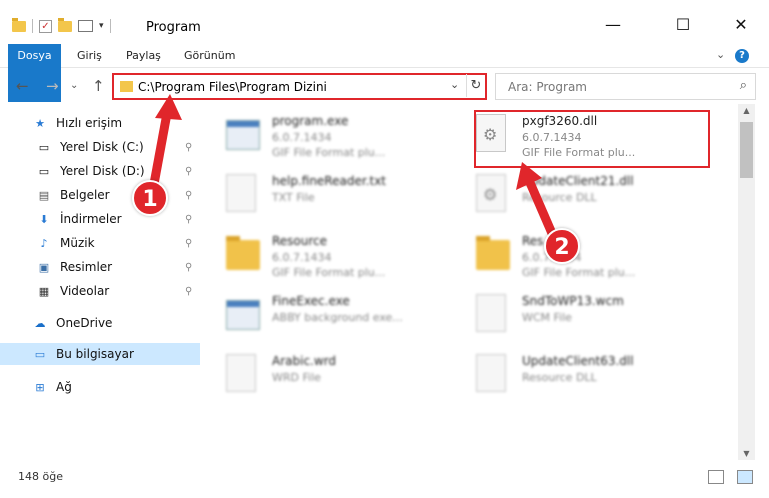 This screenshot has width=769, height=498. I want to click on arrow-1-head, so click(168, 107).